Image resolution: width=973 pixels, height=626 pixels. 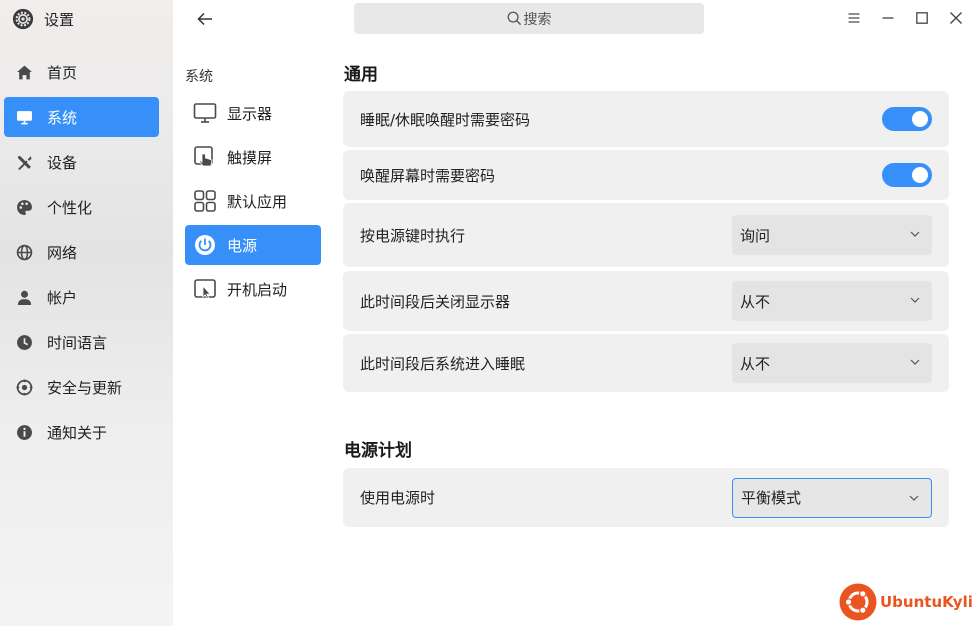 What do you see at coordinates (257, 201) in the screenshot?
I see `subnav-item-label: 默认应用` at bounding box center [257, 201].